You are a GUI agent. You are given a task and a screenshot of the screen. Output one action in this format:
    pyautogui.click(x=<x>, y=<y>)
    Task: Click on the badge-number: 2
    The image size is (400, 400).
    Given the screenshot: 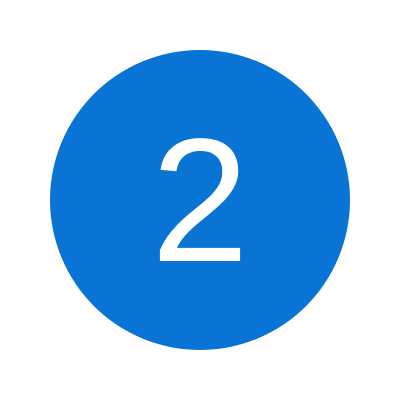 What is the action you would take?
    pyautogui.click(x=200, y=201)
    